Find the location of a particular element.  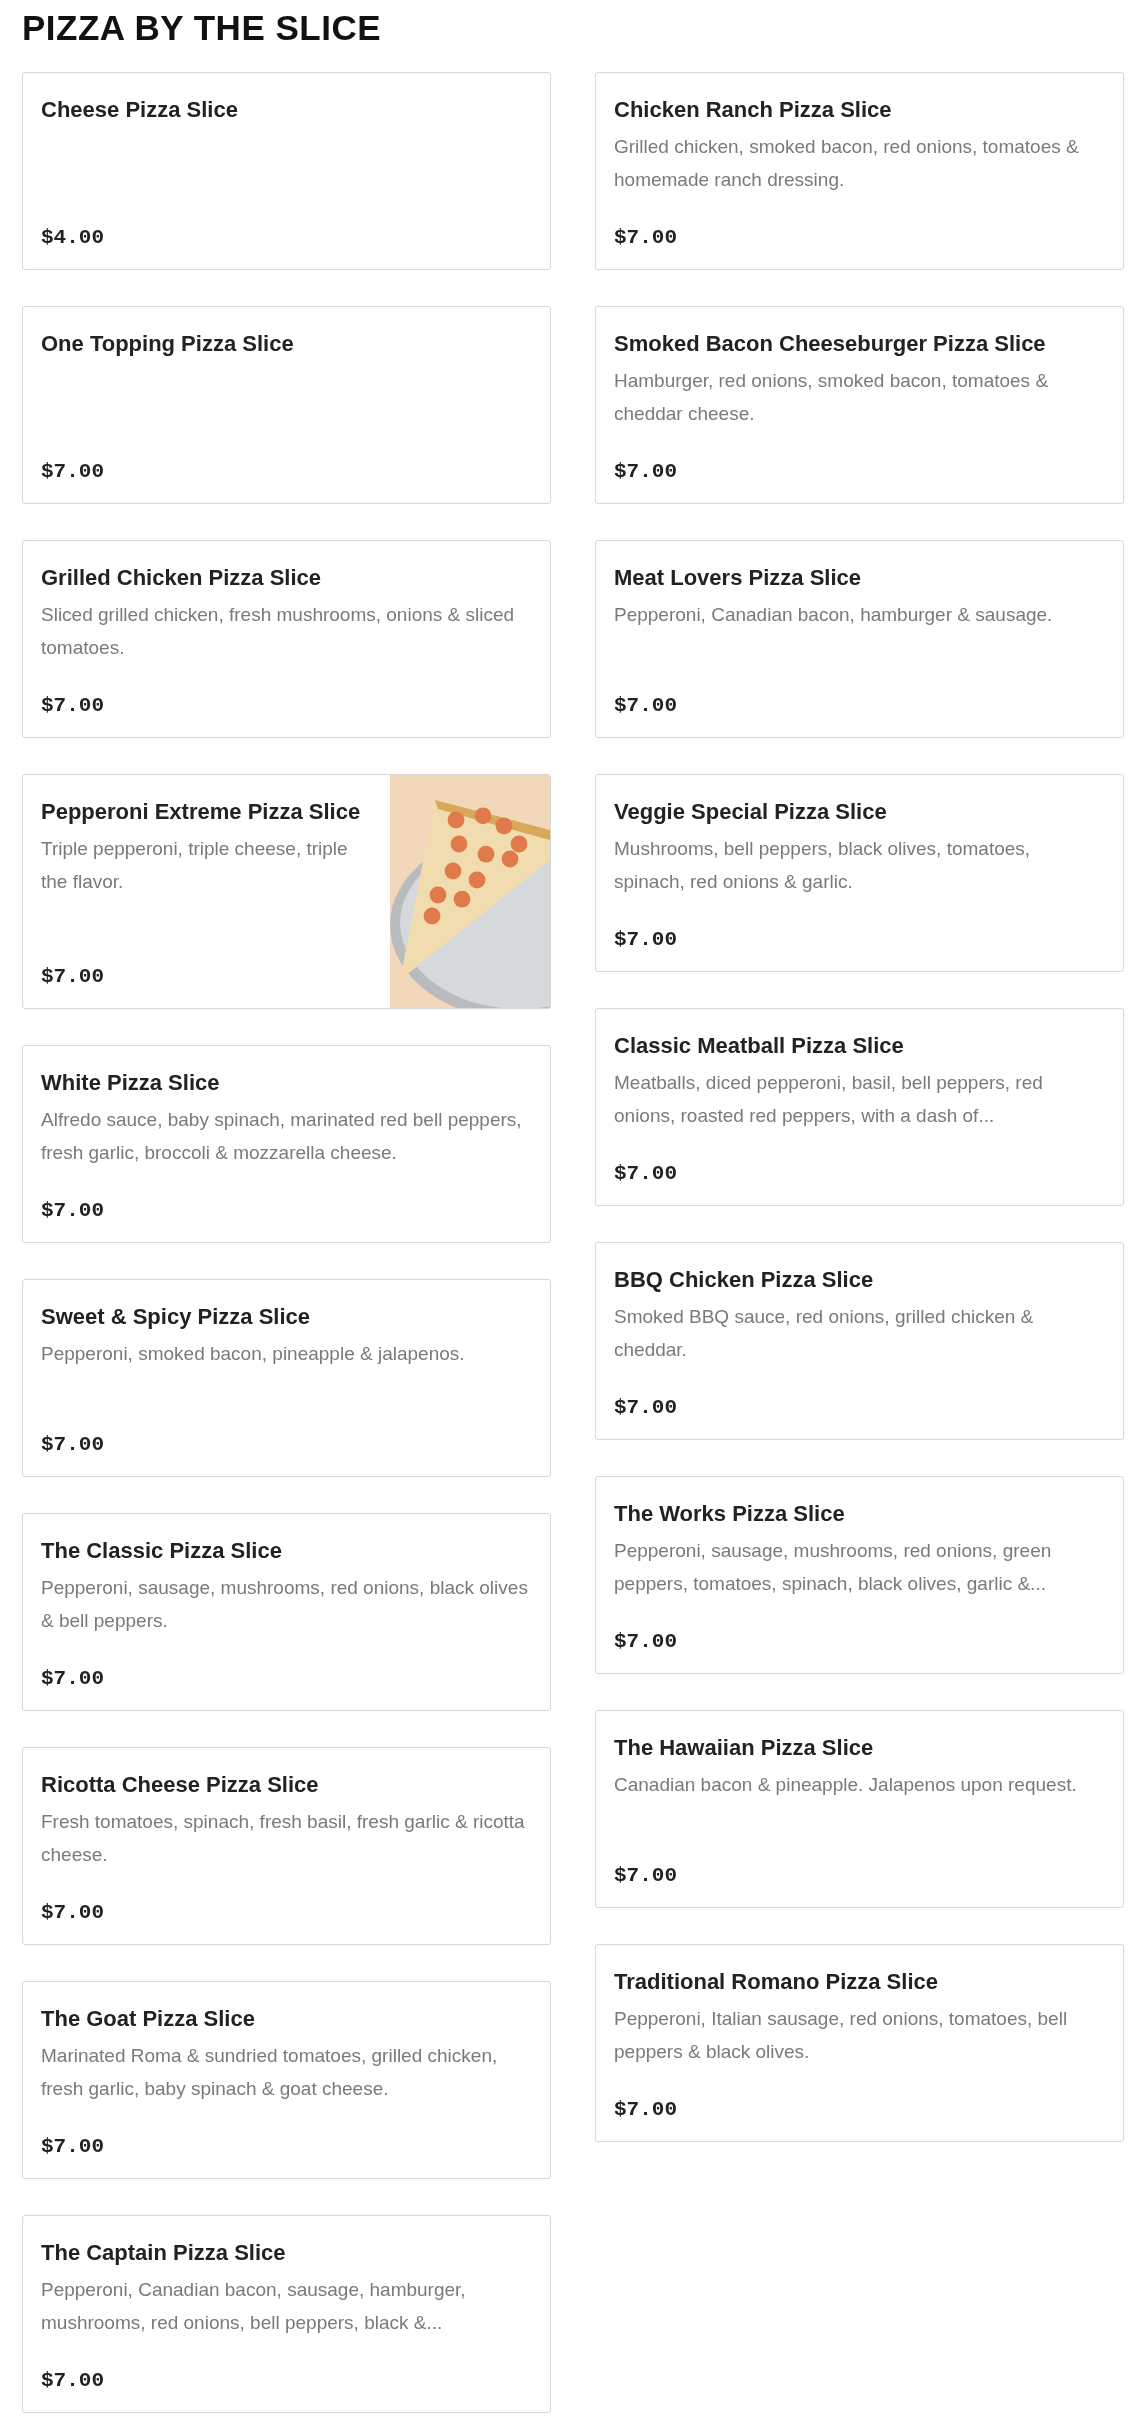

item-description: Pepperoni, sausage, mushrooms, red onions, black olives & bell peppers. is located at coordinates (285, 1604).